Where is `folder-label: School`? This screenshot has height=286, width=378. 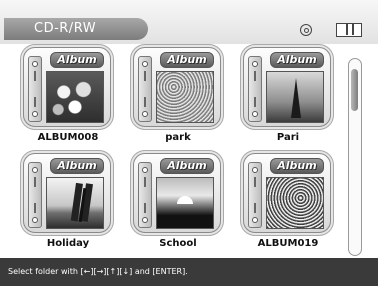 folder-label: School is located at coordinates (178, 243).